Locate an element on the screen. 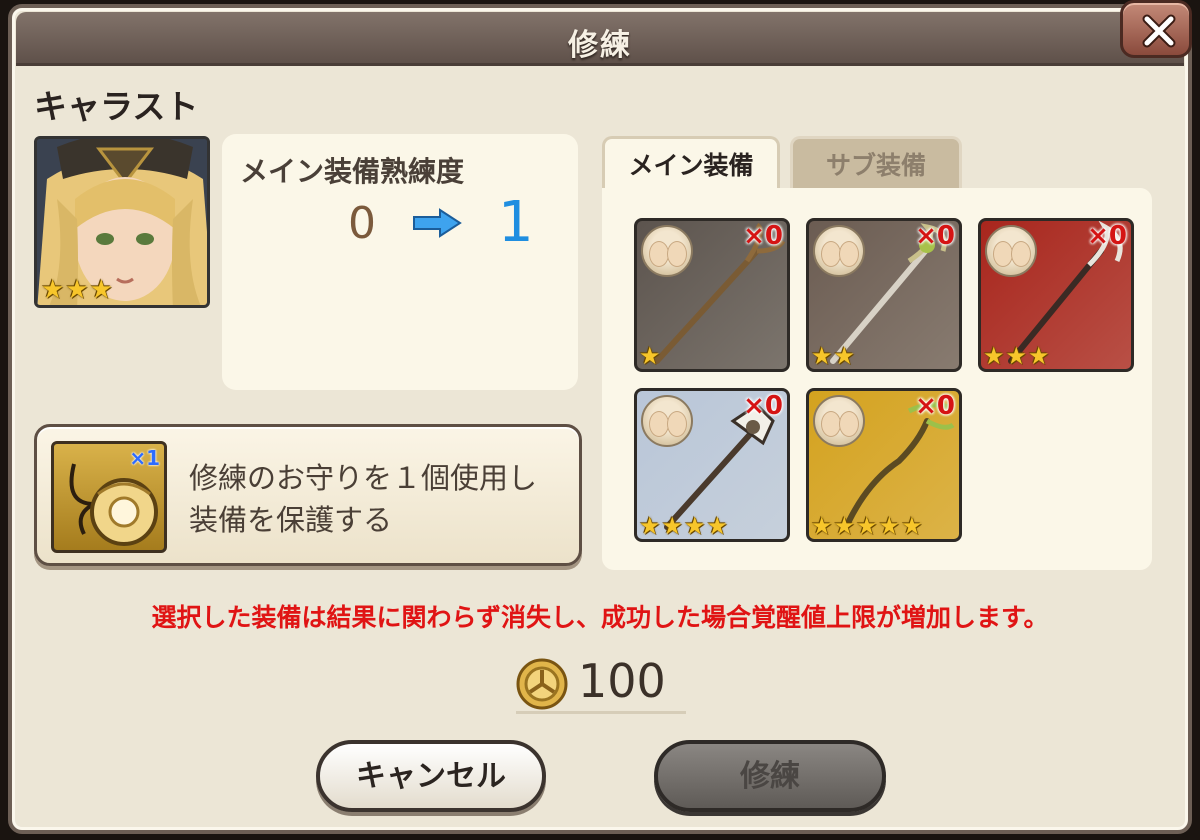 The height and width of the screenshot is (840, 1200). coin-icon is located at coordinates (542, 684).